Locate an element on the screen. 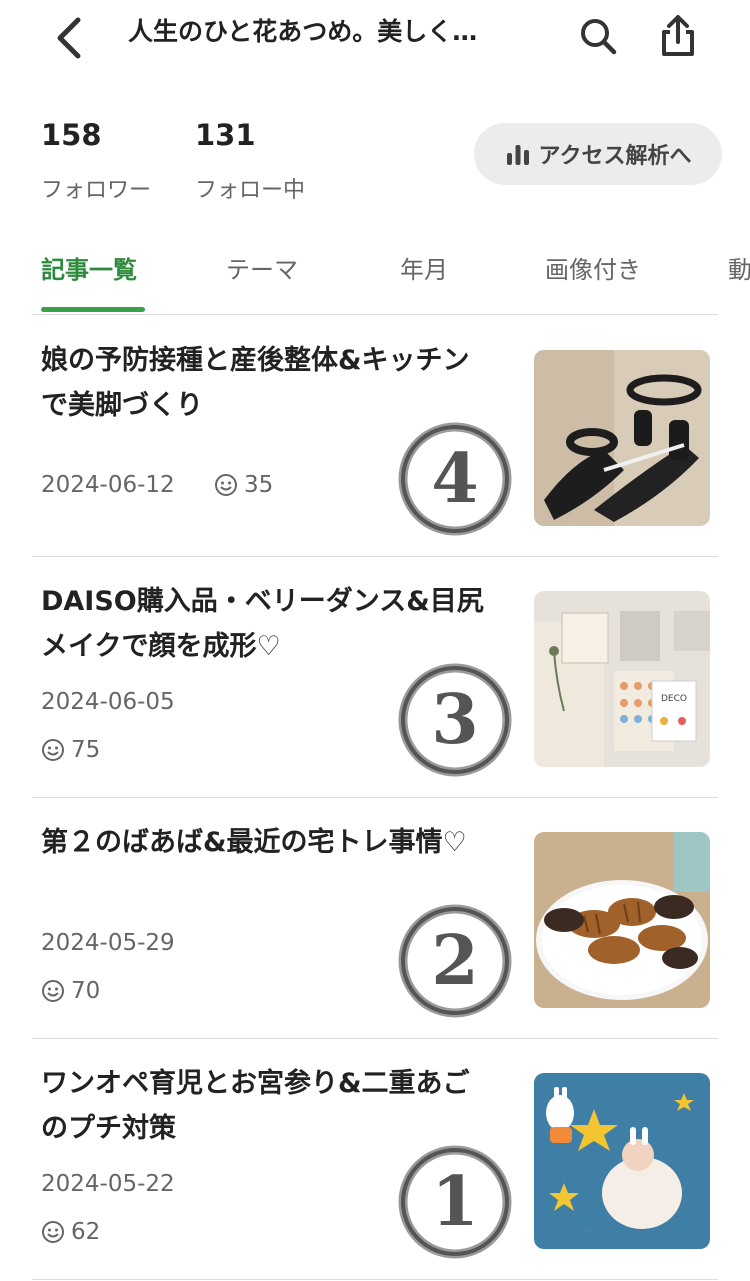  active-tab-indicator is located at coordinates (93, 309).